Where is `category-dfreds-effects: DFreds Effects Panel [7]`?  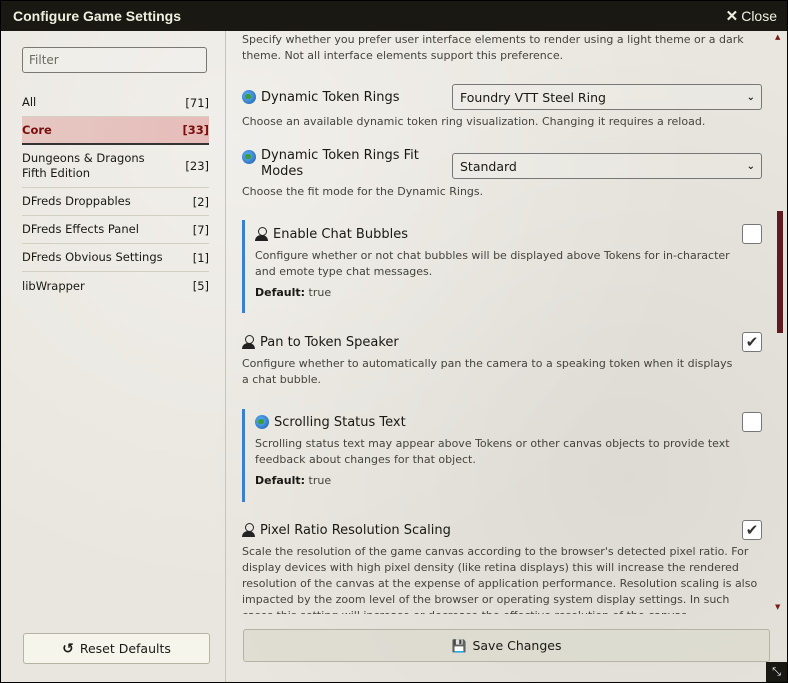 category-dfreds-effects: DFreds Effects Panel [7] is located at coordinates (115, 230).